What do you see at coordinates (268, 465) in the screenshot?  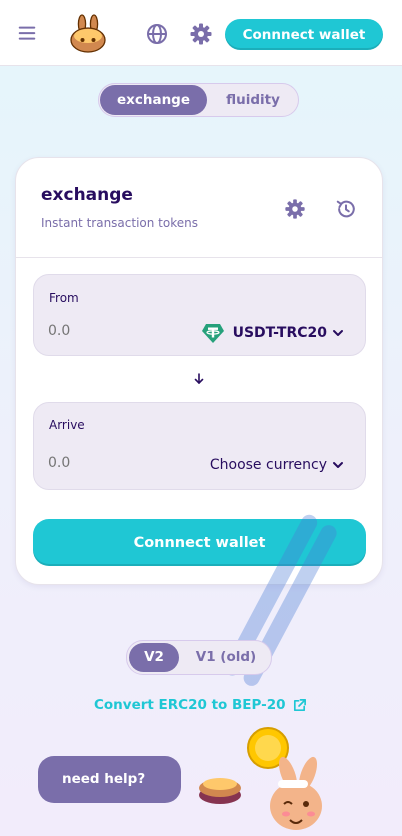 I see `arrive-token-name: Choose currency` at bounding box center [268, 465].